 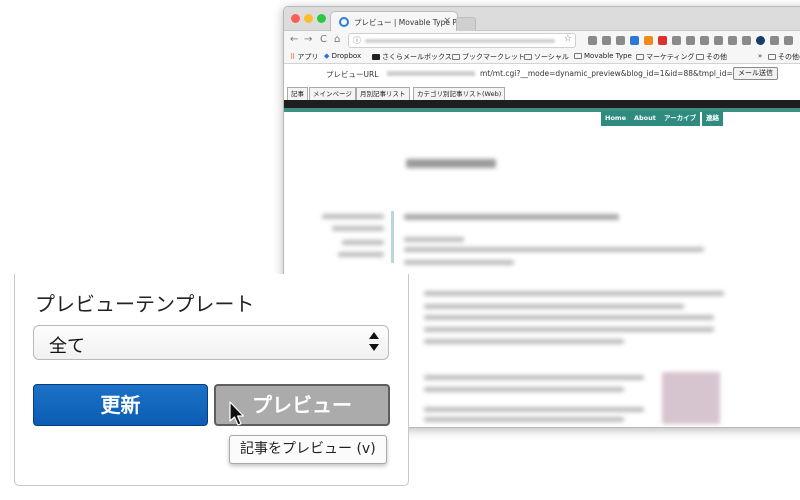 I want to click on home-icon: ⌂, so click(x=337, y=39).